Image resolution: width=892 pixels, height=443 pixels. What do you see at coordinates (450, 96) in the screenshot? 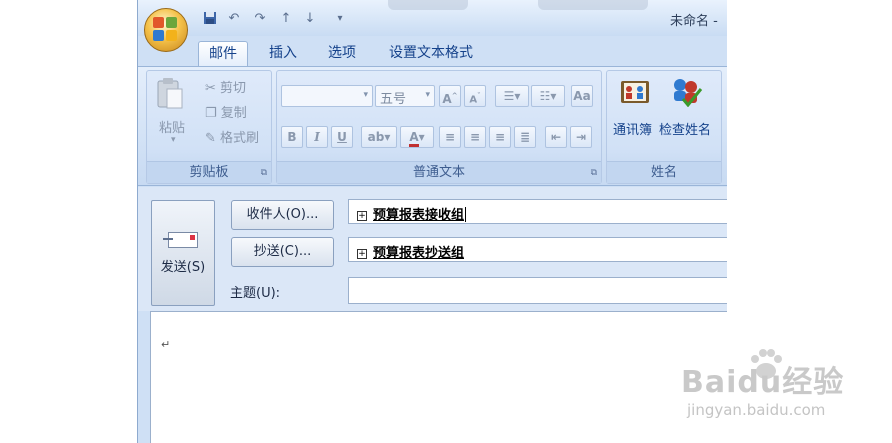
I see `grow-font-icon: A^` at bounding box center [450, 96].